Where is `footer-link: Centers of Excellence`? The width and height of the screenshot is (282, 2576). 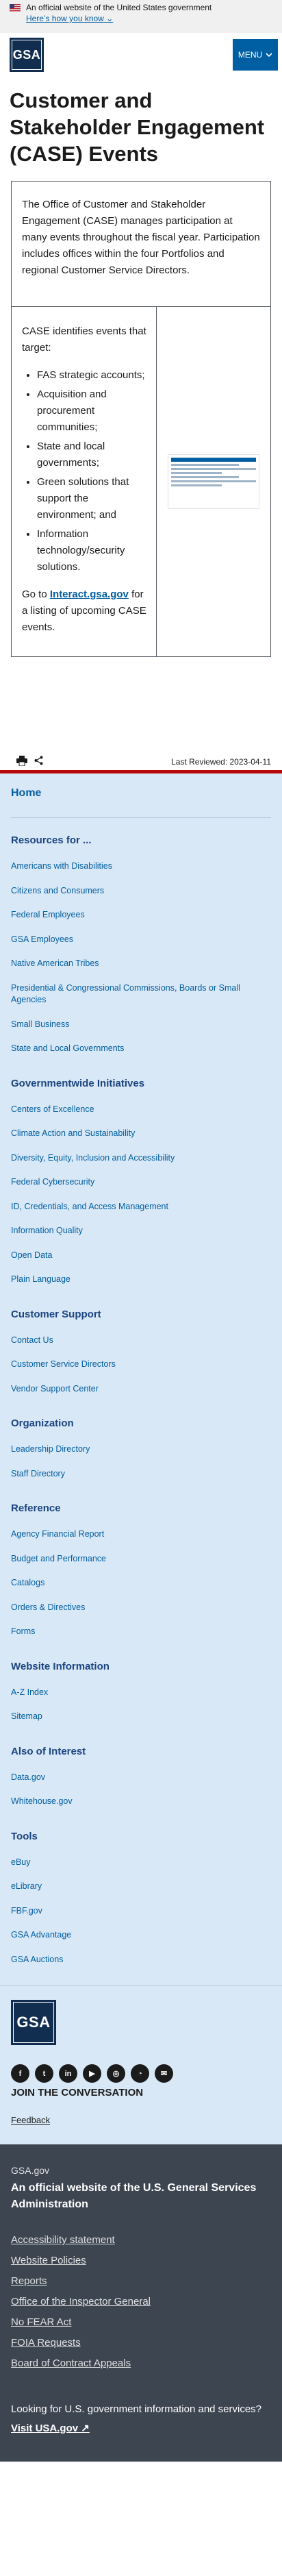 footer-link: Centers of Excellence is located at coordinates (141, 1110).